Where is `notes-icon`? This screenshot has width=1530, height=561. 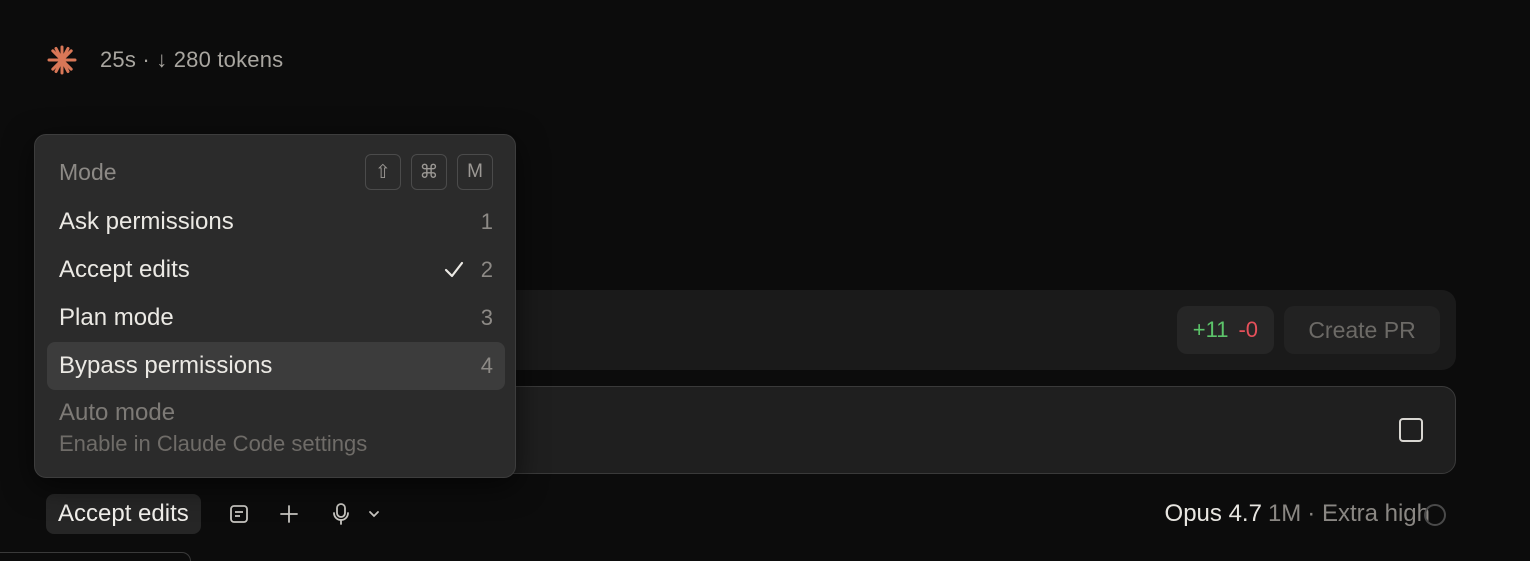 notes-icon is located at coordinates (239, 514).